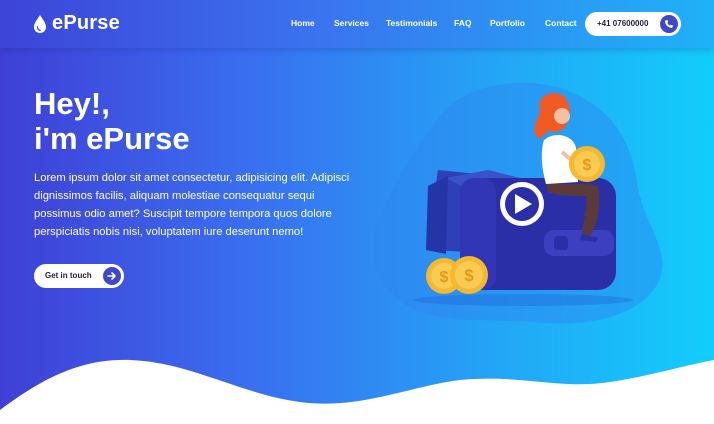 The width and height of the screenshot is (714, 424). I want to click on headline-line-1: Hey!,, so click(72, 103).